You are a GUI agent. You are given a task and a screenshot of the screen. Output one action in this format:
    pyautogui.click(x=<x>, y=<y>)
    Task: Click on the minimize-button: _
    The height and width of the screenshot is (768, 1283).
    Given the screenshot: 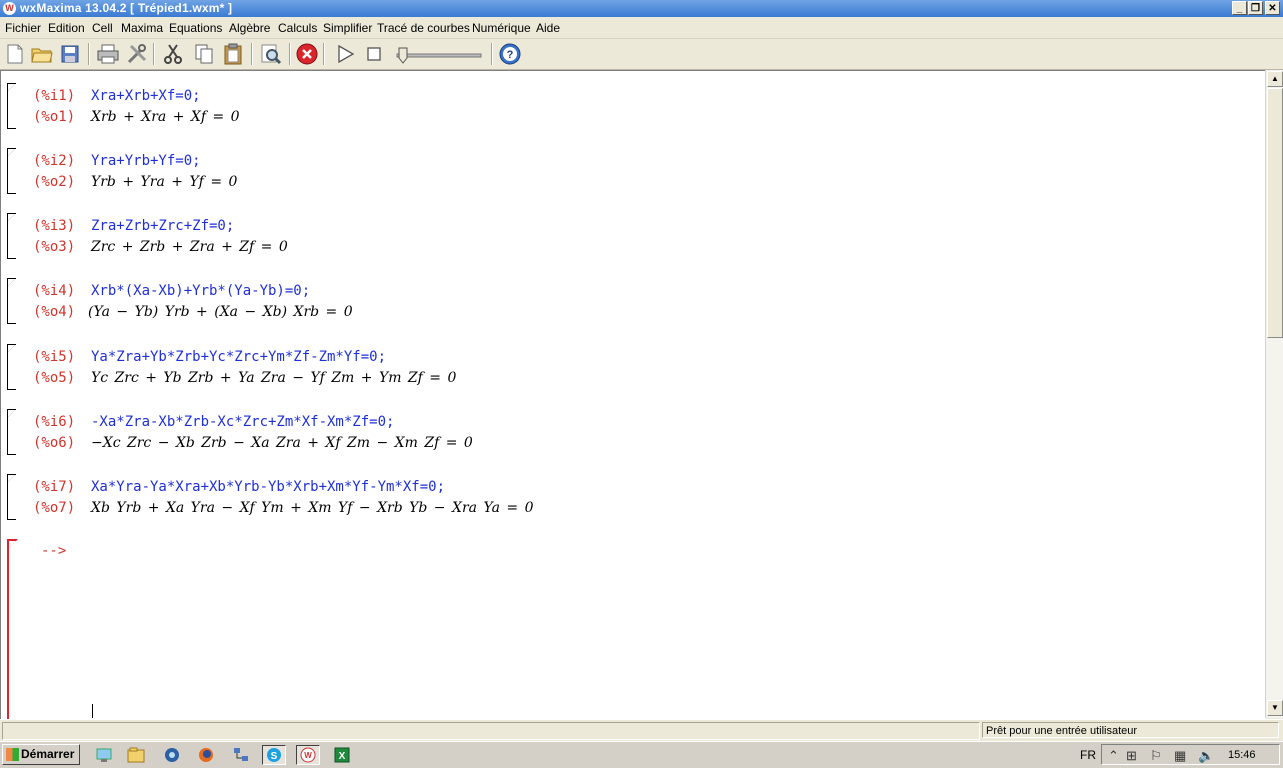 What is the action you would take?
    pyautogui.click(x=1239, y=8)
    